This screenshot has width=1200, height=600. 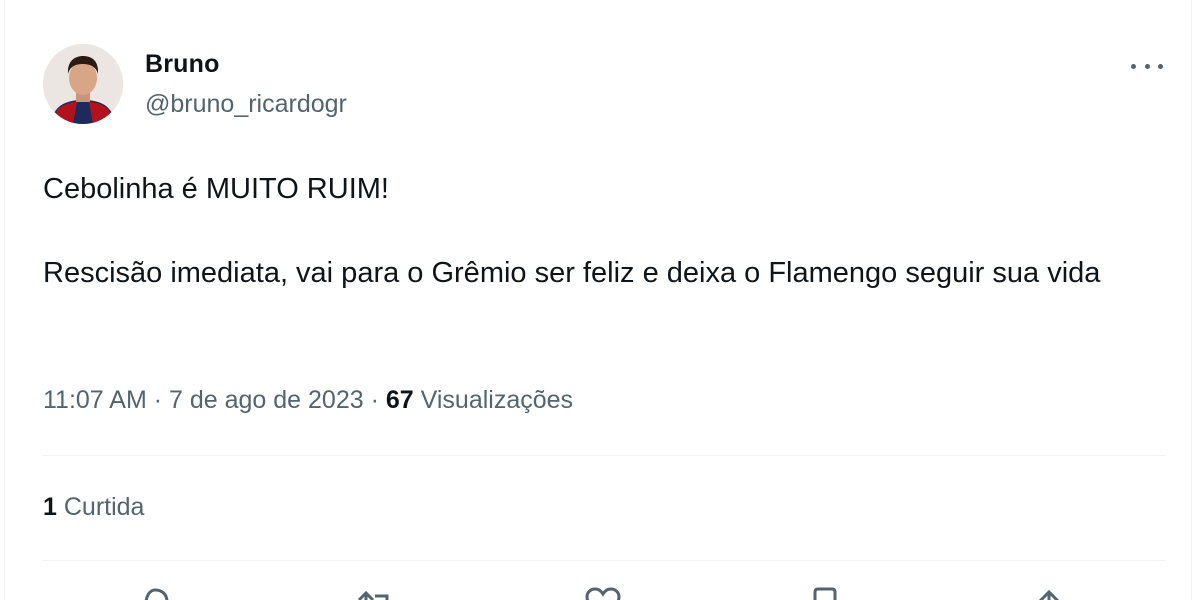 I want to click on avatar-photo, so click(x=83, y=84).